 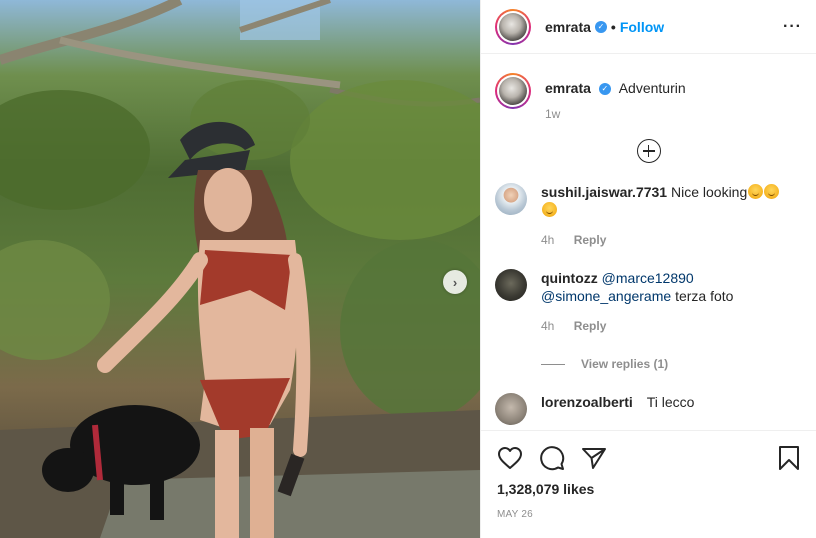 What do you see at coordinates (569, 278) in the screenshot?
I see `comment-username: quintozz` at bounding box center [569, 278].